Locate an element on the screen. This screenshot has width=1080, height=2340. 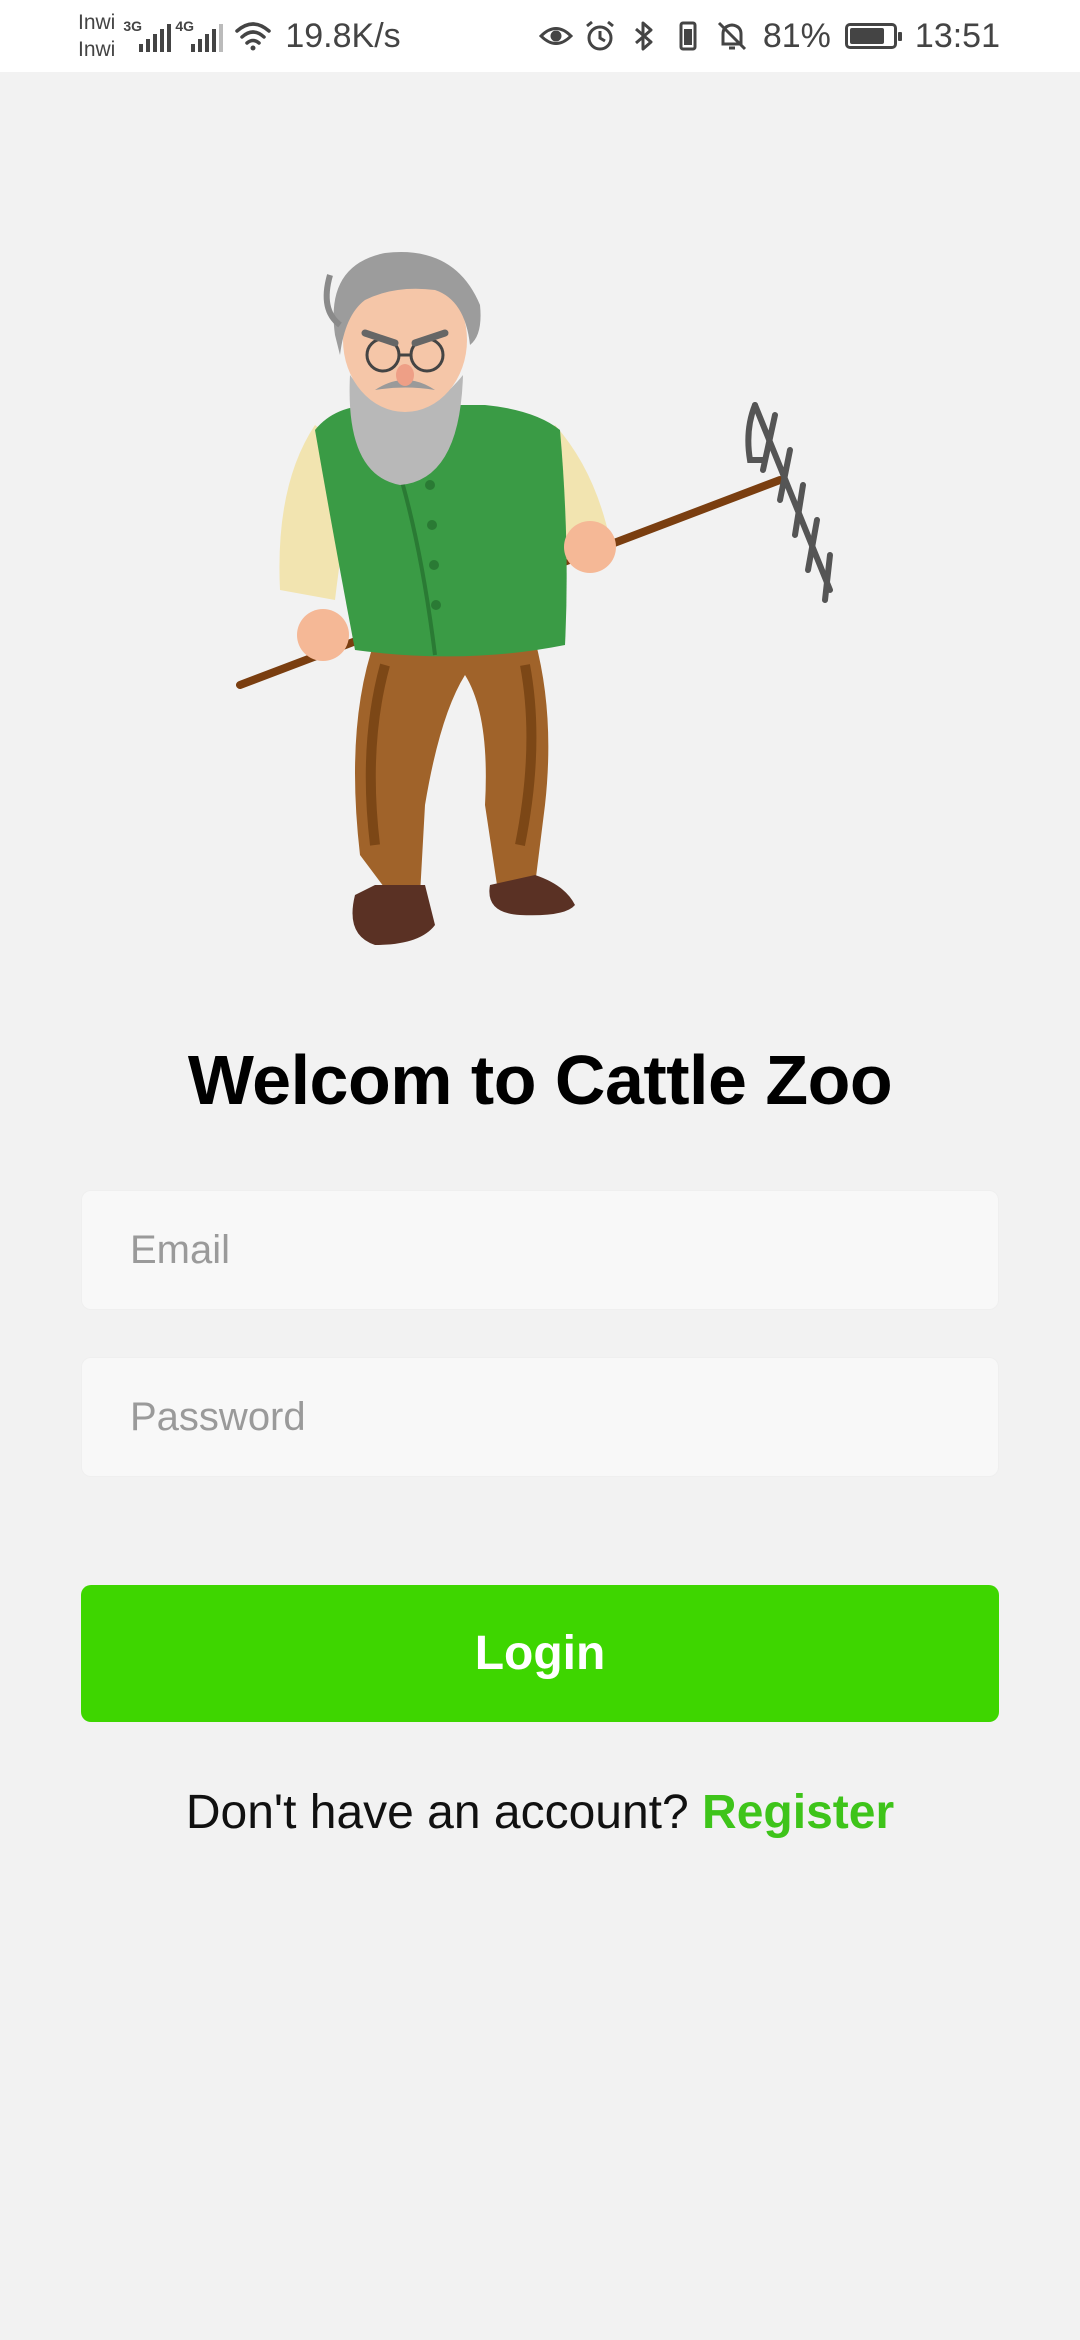
carrier-1: Inwi is located at coordinates (97, 22).